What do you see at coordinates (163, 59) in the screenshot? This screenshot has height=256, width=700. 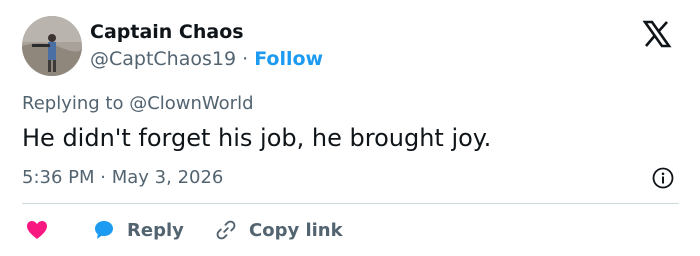 I see `author-handle: @CaptChaos19` at bounding box center [163, 59].